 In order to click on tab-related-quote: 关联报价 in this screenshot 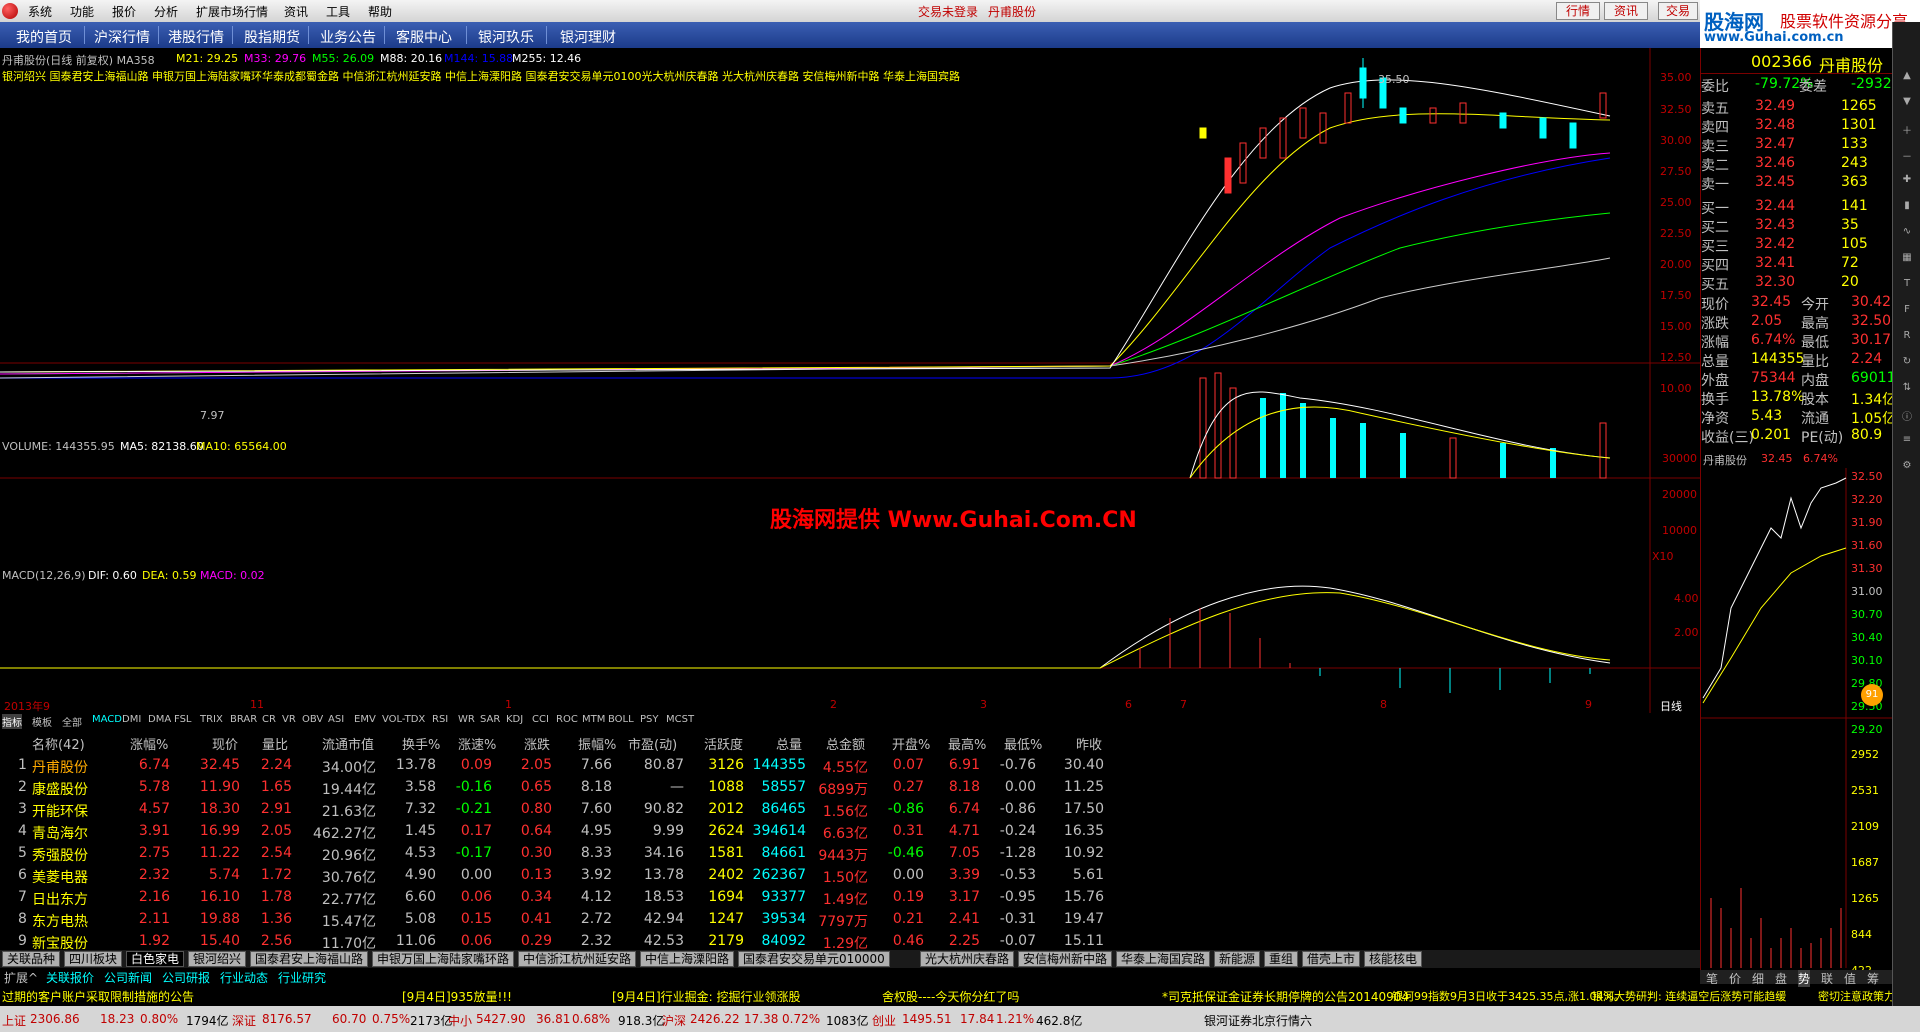, I will do `click(70, 977)`.